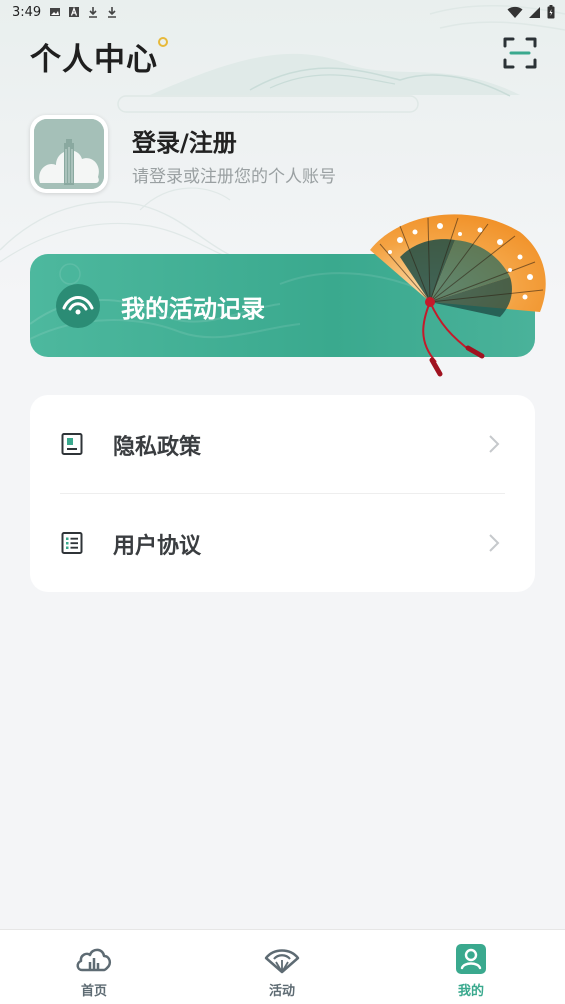 The height and width of the screenshot is (1004, 565). I want to click on scan-icon, so click(520, 53).